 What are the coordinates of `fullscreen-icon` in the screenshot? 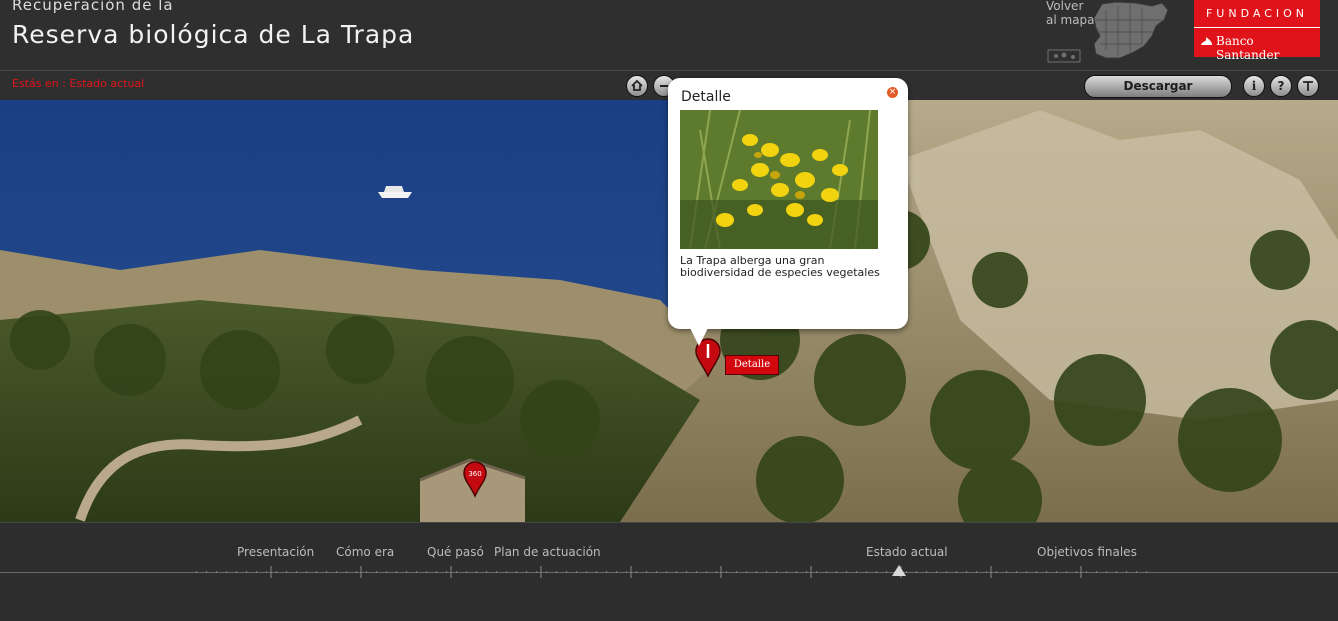 It's located at (1308, 86).